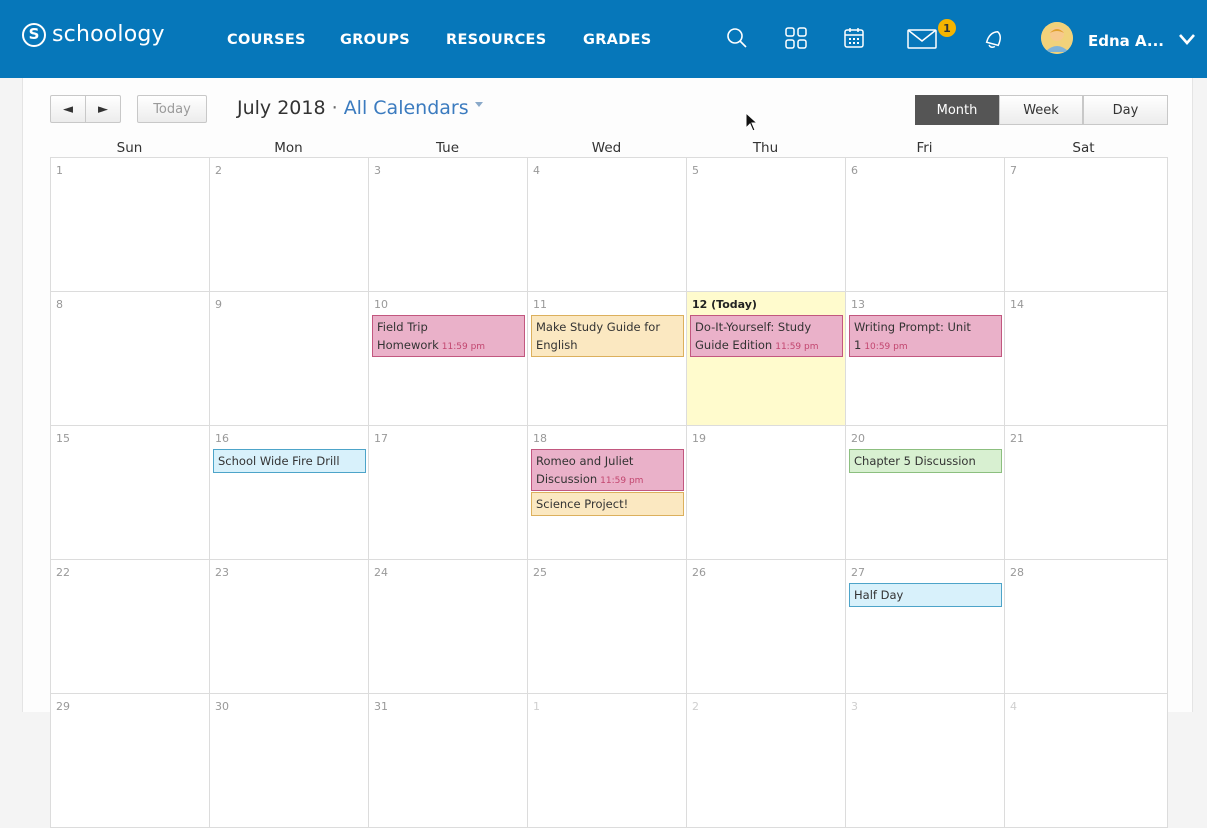 The width and height of the screenshot is (1207, 828). Describe the element at coordinates (130, 358) in the screenshot. I see `day-cell: 8` at that location.